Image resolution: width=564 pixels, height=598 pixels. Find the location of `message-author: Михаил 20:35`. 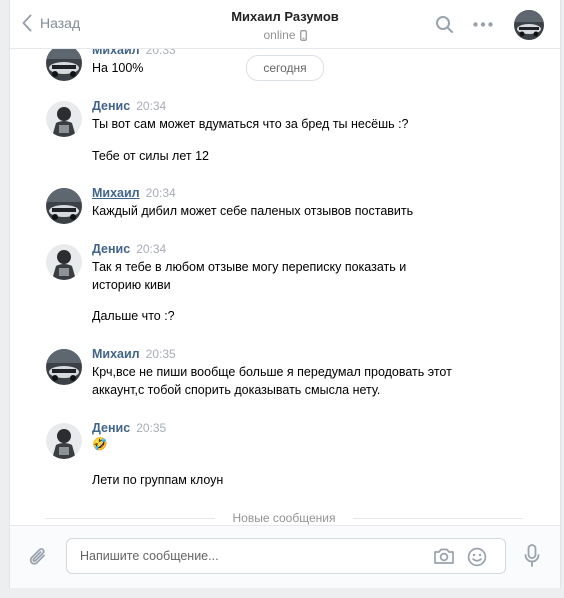

message-author: Михаил 20:35 is located at coordinates (134, 354).